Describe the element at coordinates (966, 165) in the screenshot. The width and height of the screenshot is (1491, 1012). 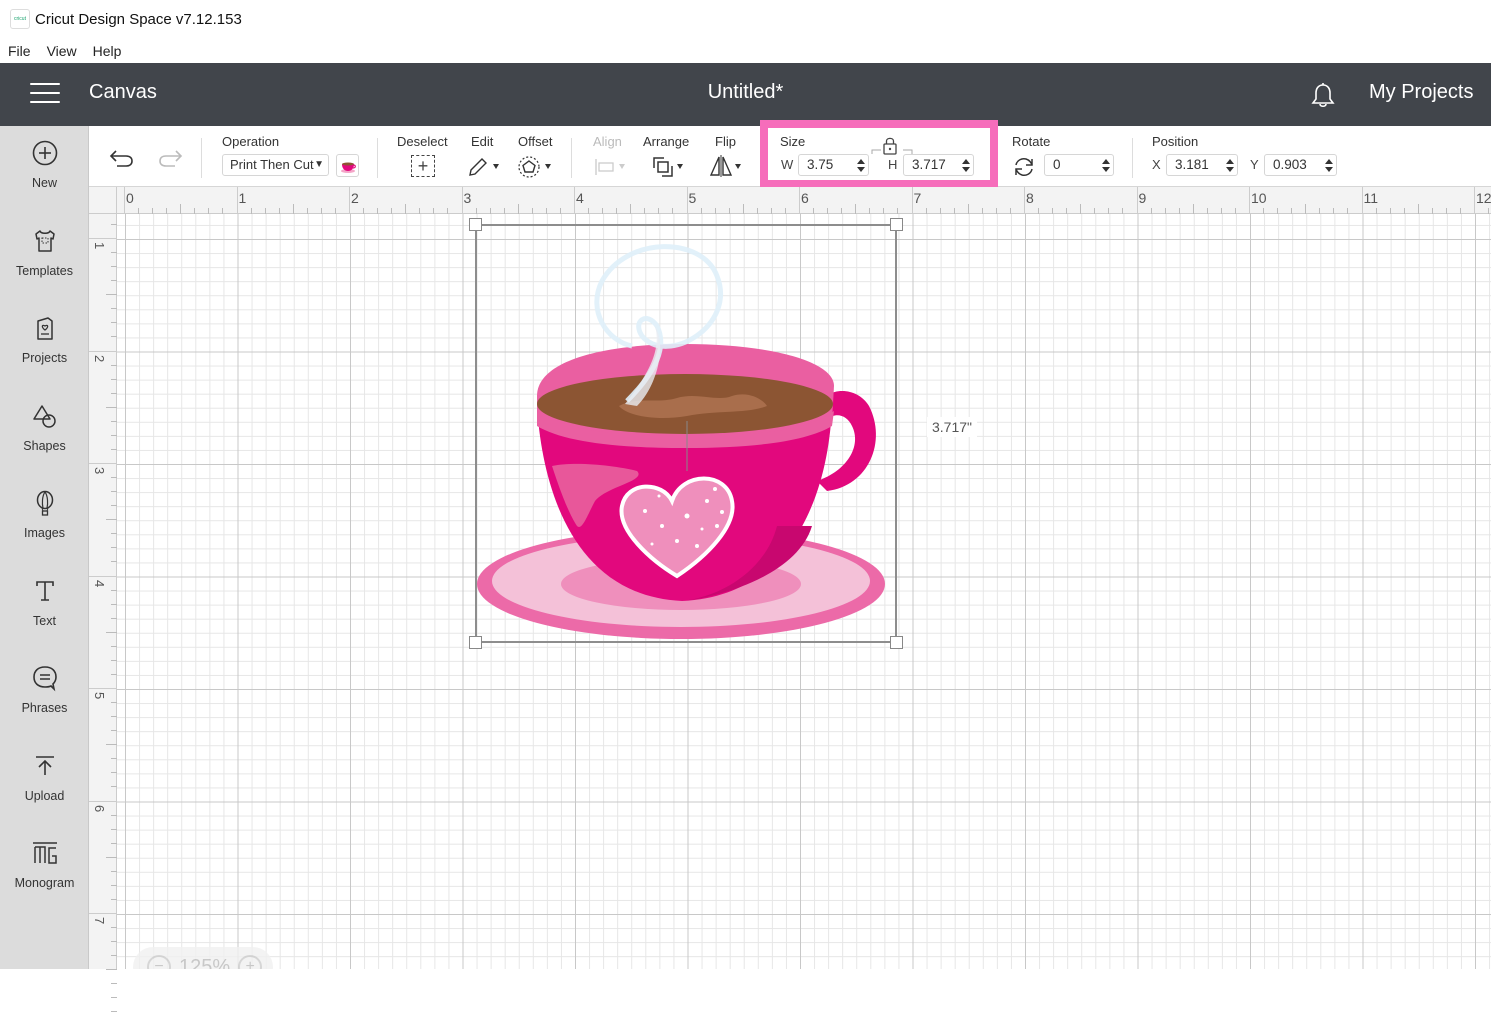
I see `height-spinner` at that location.